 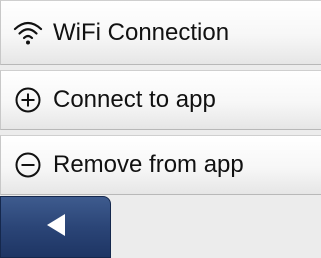 What do you see at coordinates (28, 33) in the screenshot?
I see `wifi-icon` at bounding box center [28, 33].